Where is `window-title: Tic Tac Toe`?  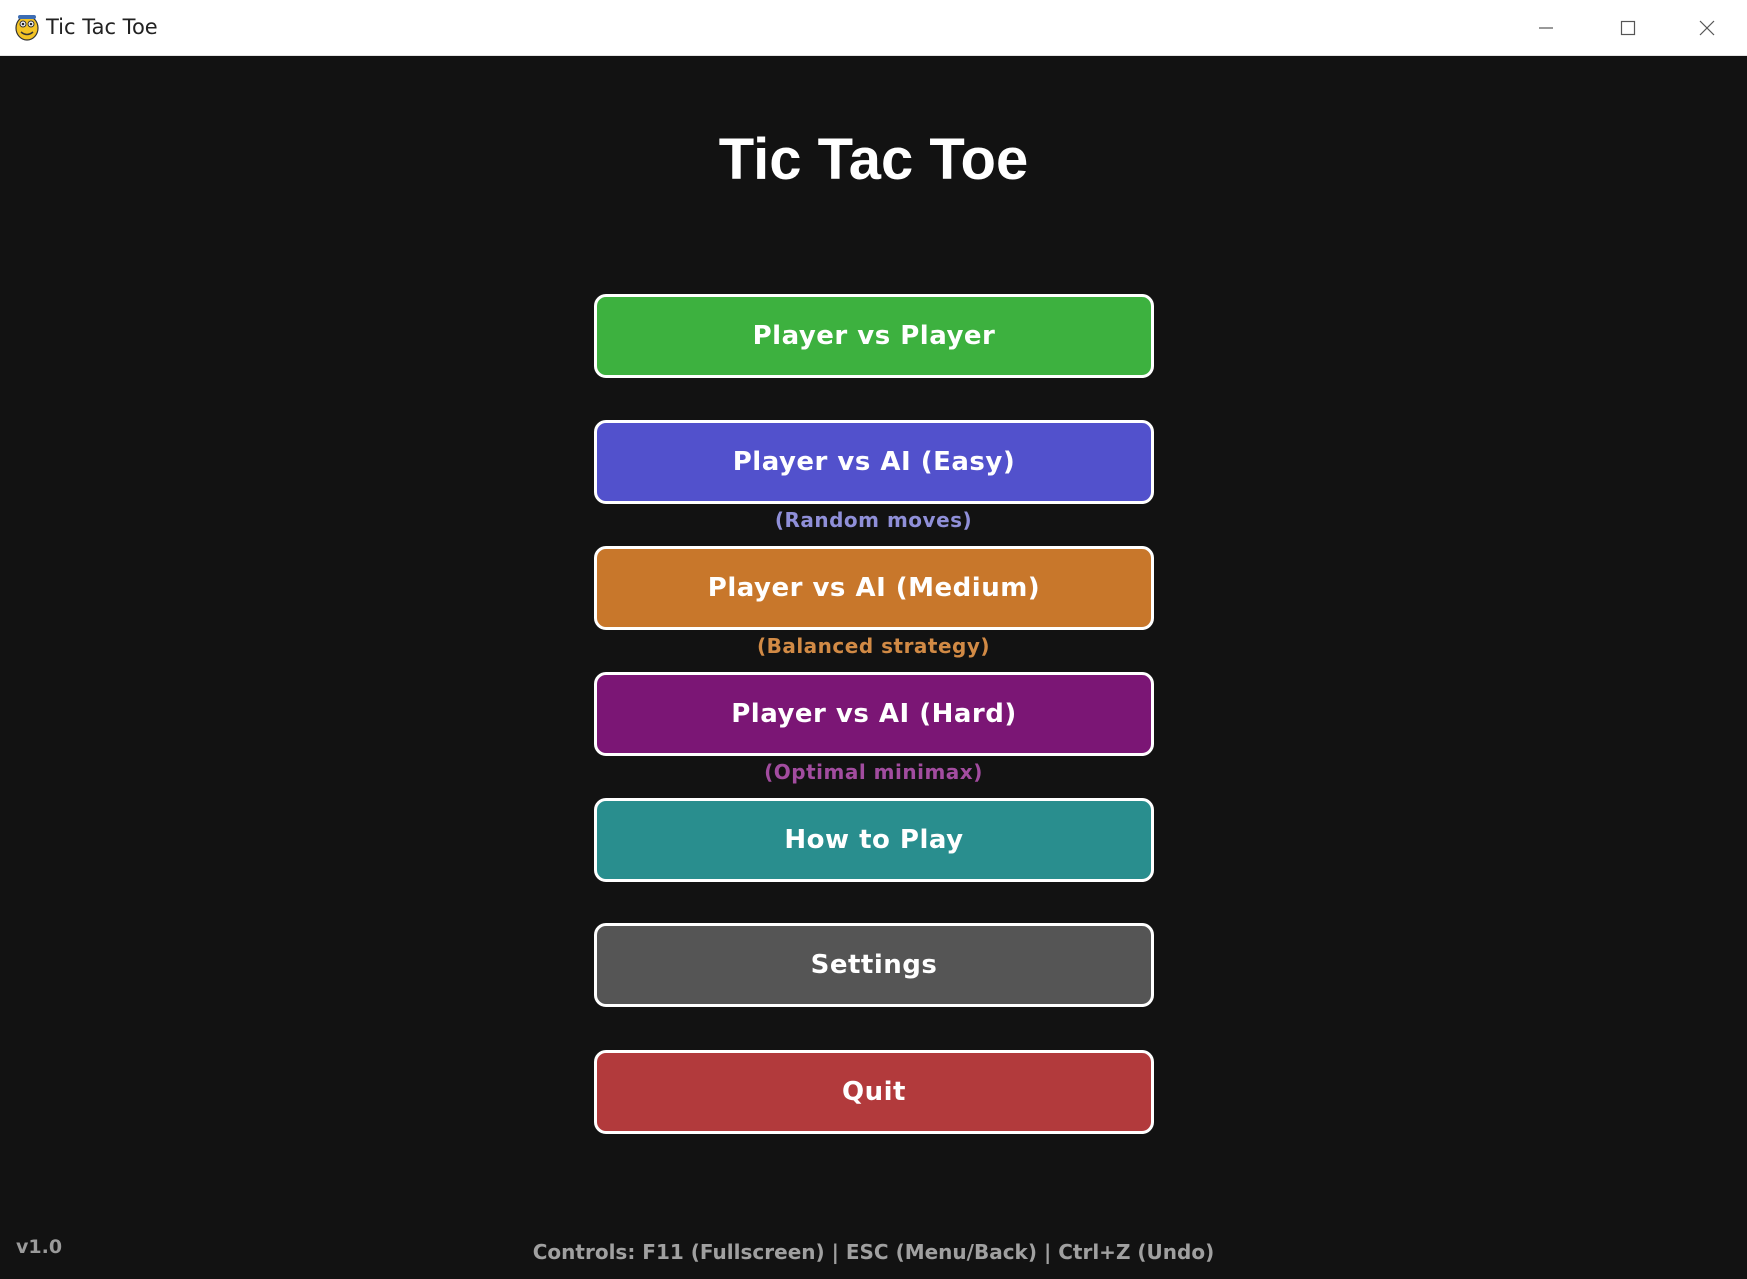 window-title: Tic Tac Toe is located at coordinates (102, 27).